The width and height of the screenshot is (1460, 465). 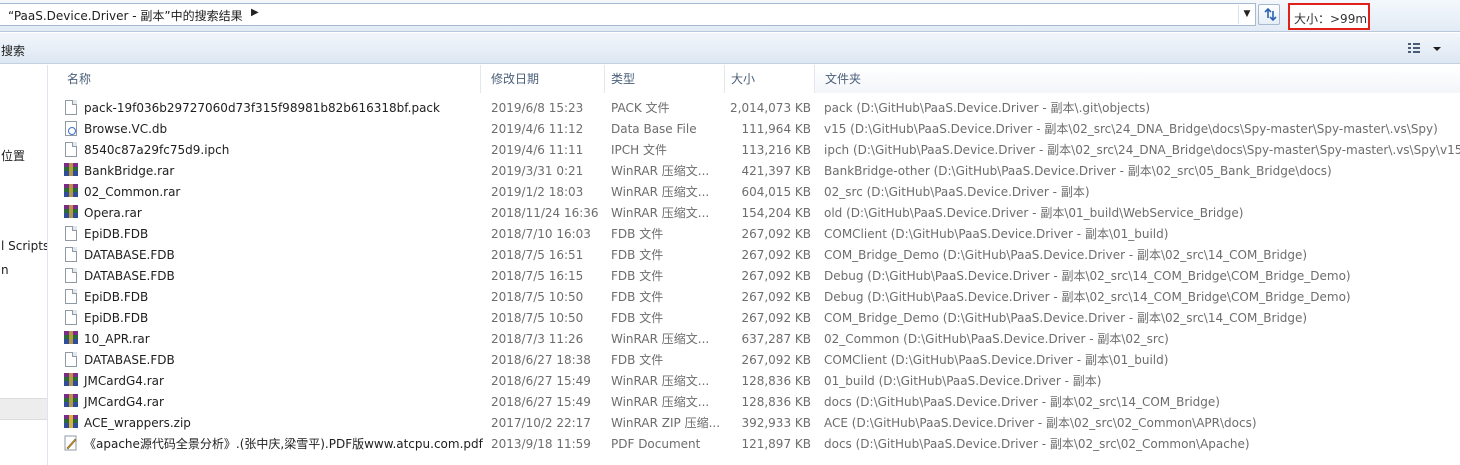 What do you see at coordinates (125, 15) in the screenshot?
I see `address-path: “PaaS.Device.Driver - 副本”中的搜索结果` at bounding box center [125, 15].